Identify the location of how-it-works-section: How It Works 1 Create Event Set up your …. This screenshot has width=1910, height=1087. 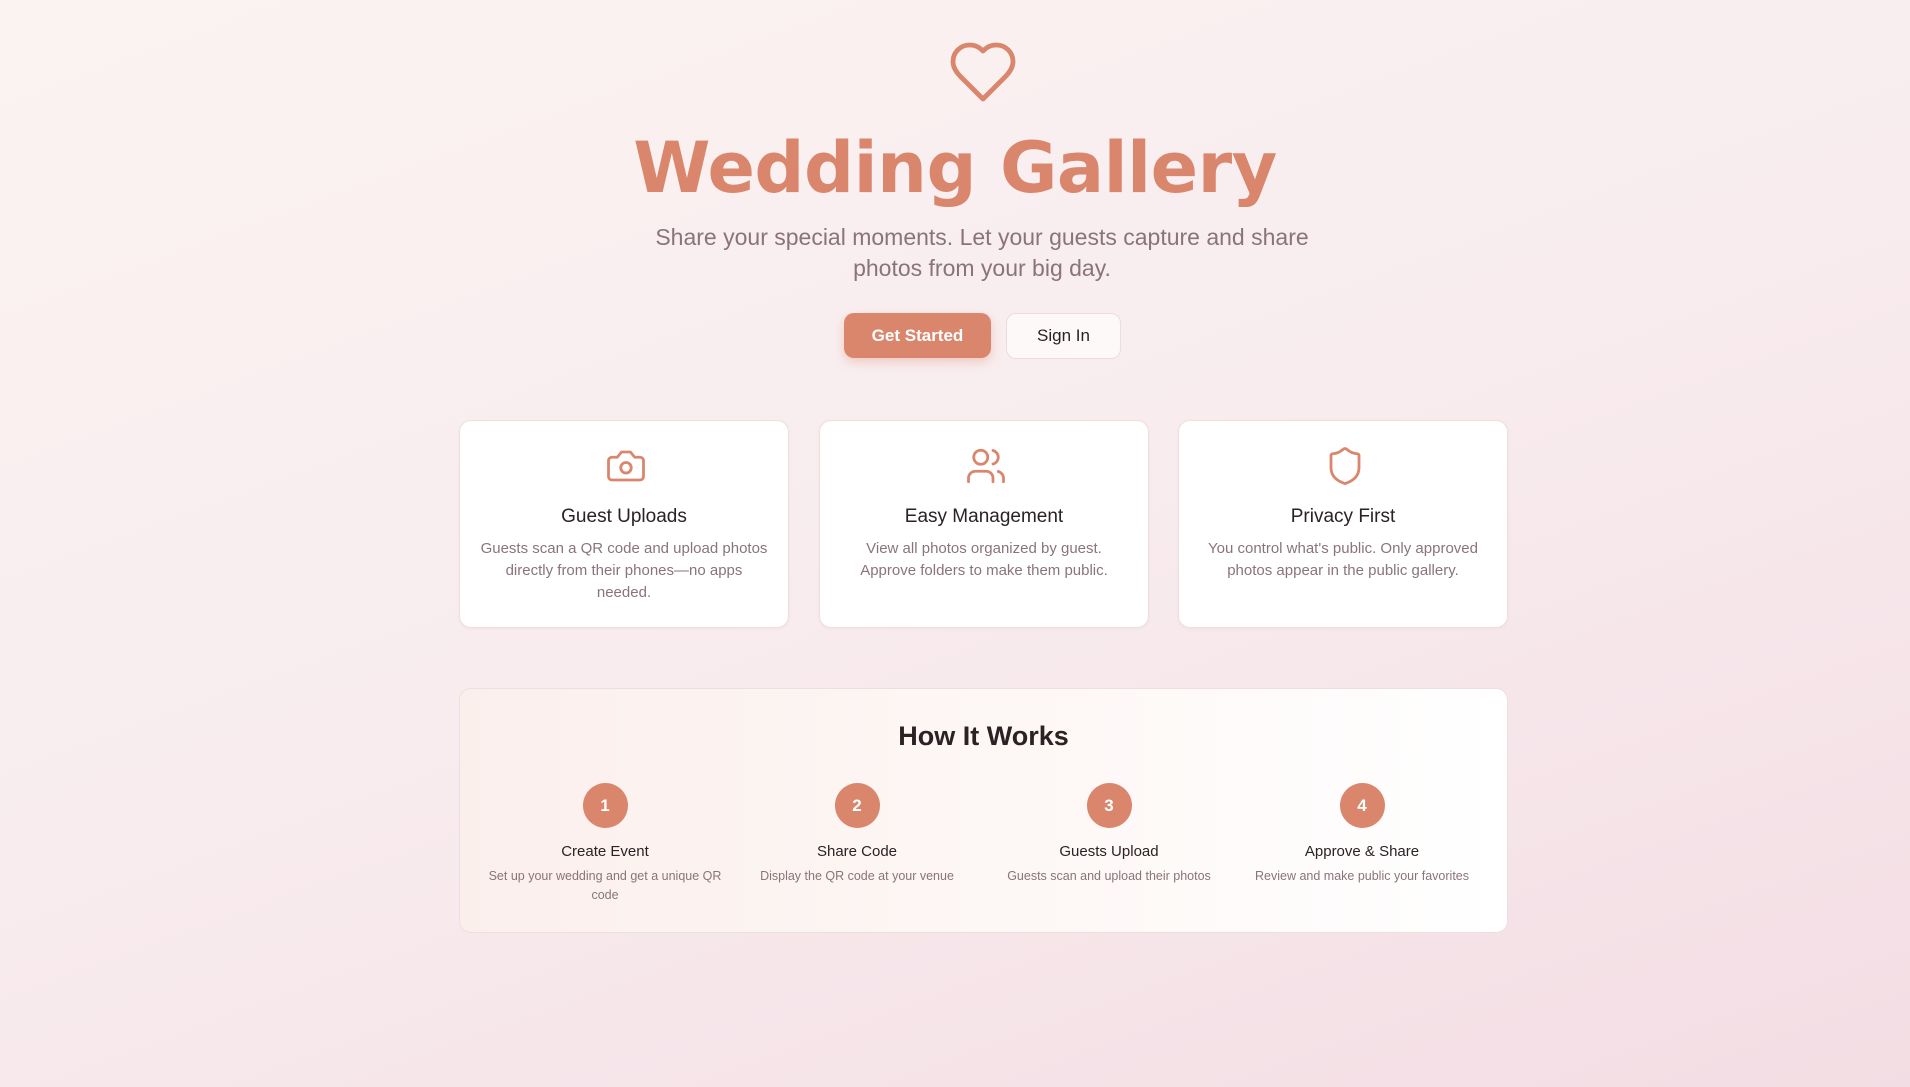
(983, 810).